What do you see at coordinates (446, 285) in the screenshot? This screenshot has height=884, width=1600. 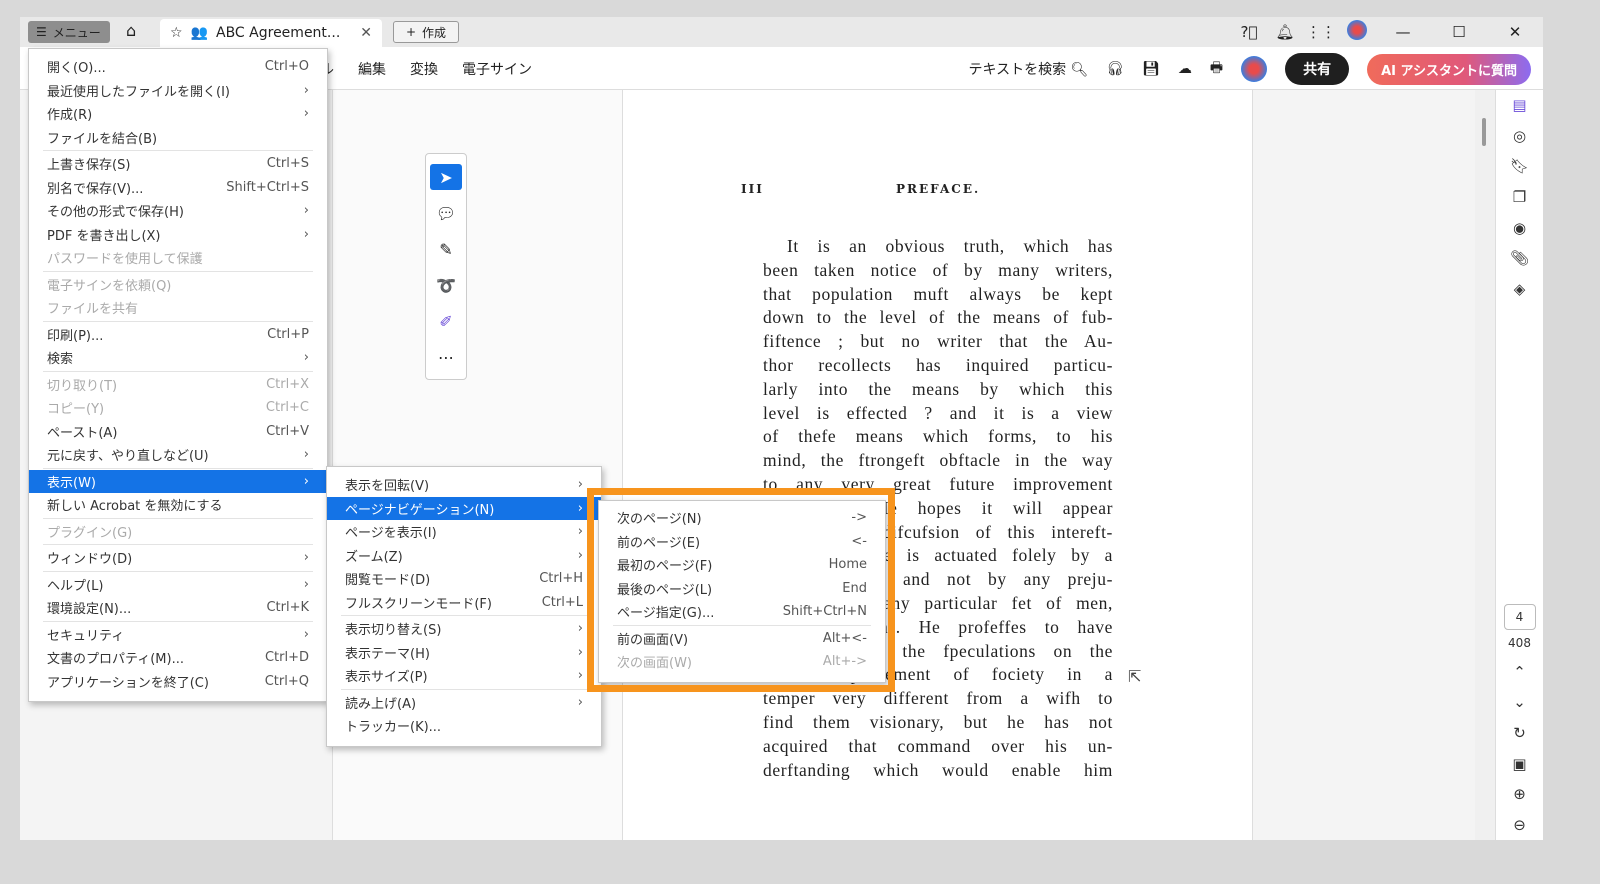 I see `lasso-icon: ➰` at bounding box center [446, 285].